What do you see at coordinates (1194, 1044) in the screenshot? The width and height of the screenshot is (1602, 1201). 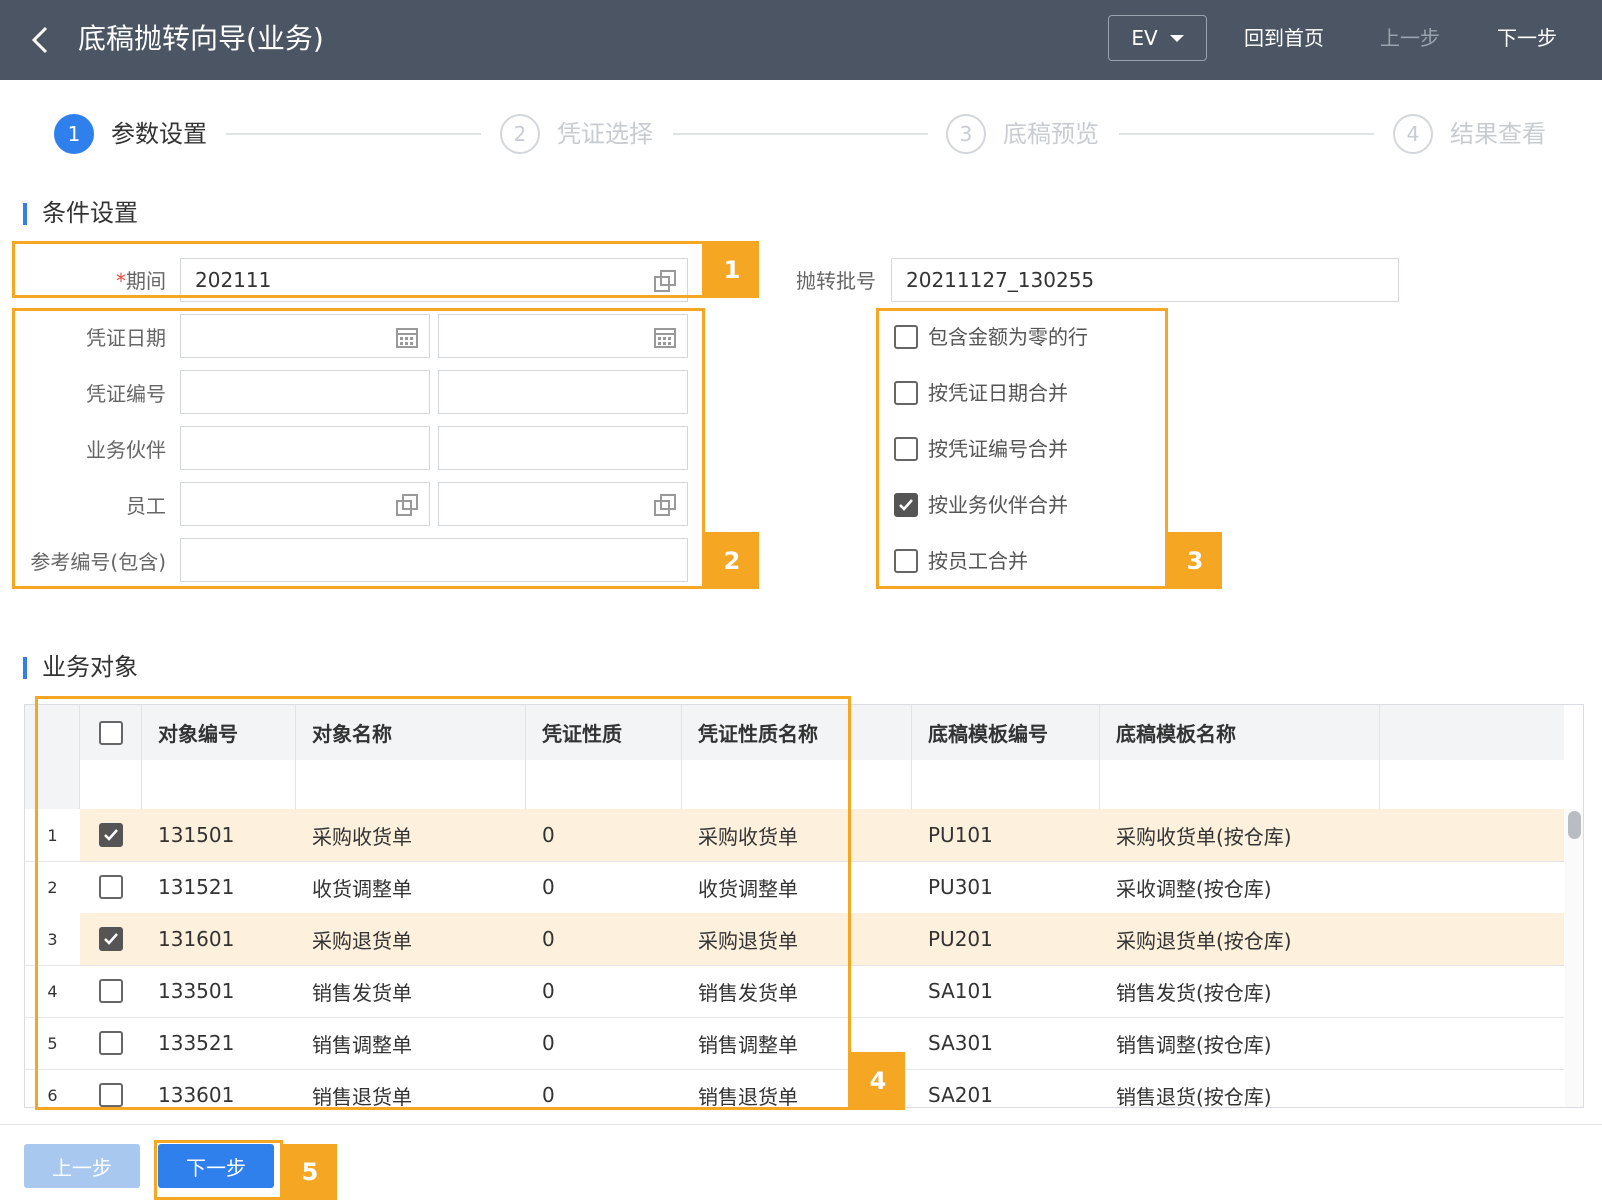 I see `cell-template-name: 销售调整(按仓库)` at bounding box center [1194, 1044].